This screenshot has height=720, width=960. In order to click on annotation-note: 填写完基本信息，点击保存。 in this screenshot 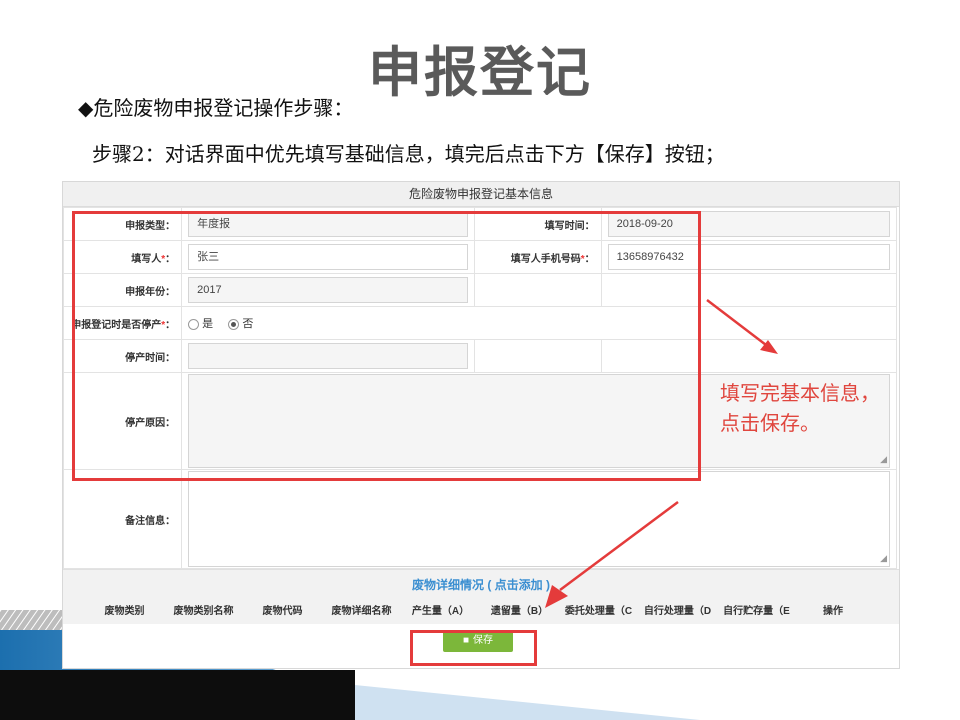, I will do `click(800, 408)`.